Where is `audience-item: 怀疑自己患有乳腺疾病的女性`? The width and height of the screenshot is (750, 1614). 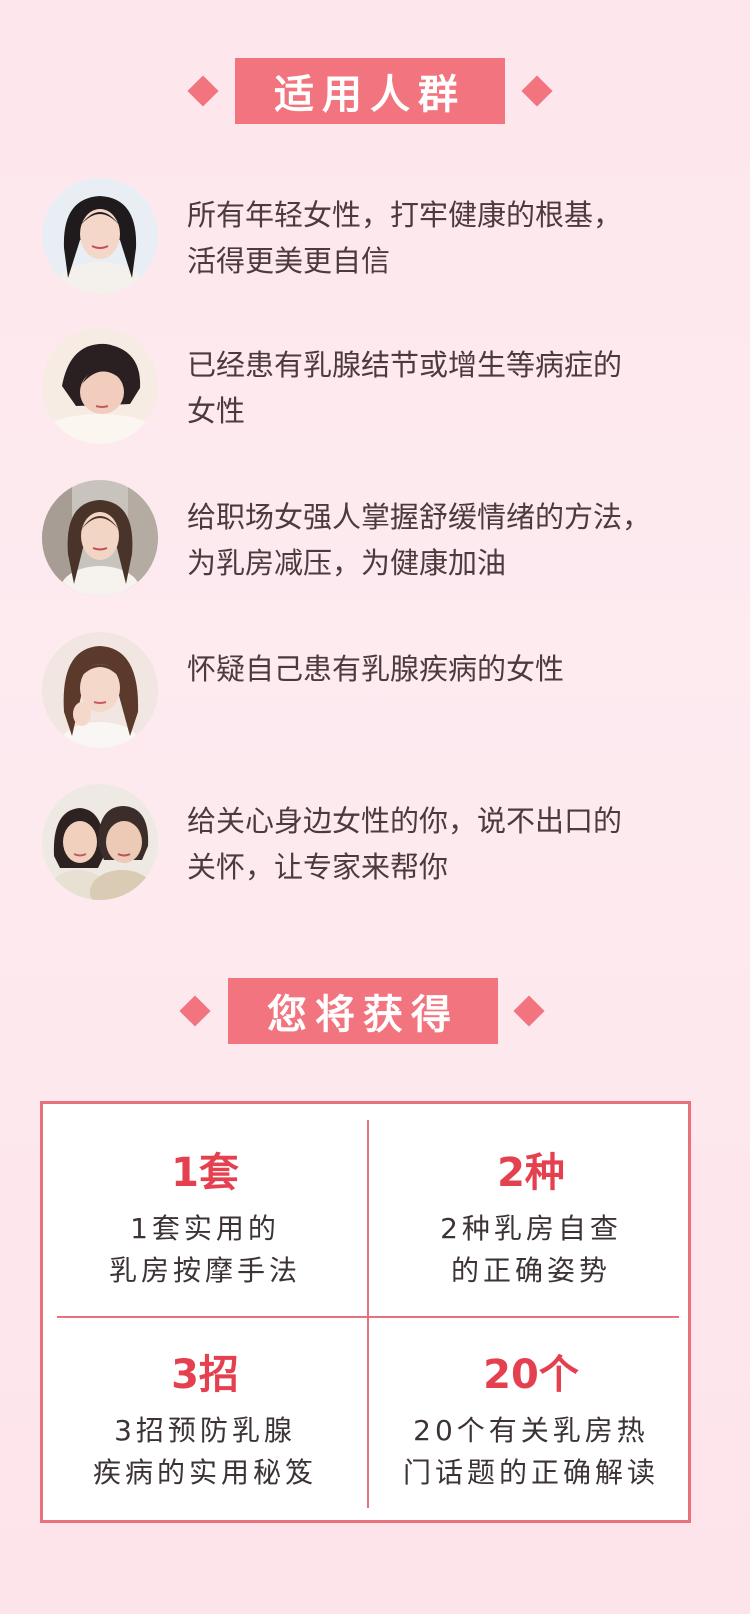
audience-item: 怀疑自己患有乳腺疾病的女性 is located at coordinates (387, 692).